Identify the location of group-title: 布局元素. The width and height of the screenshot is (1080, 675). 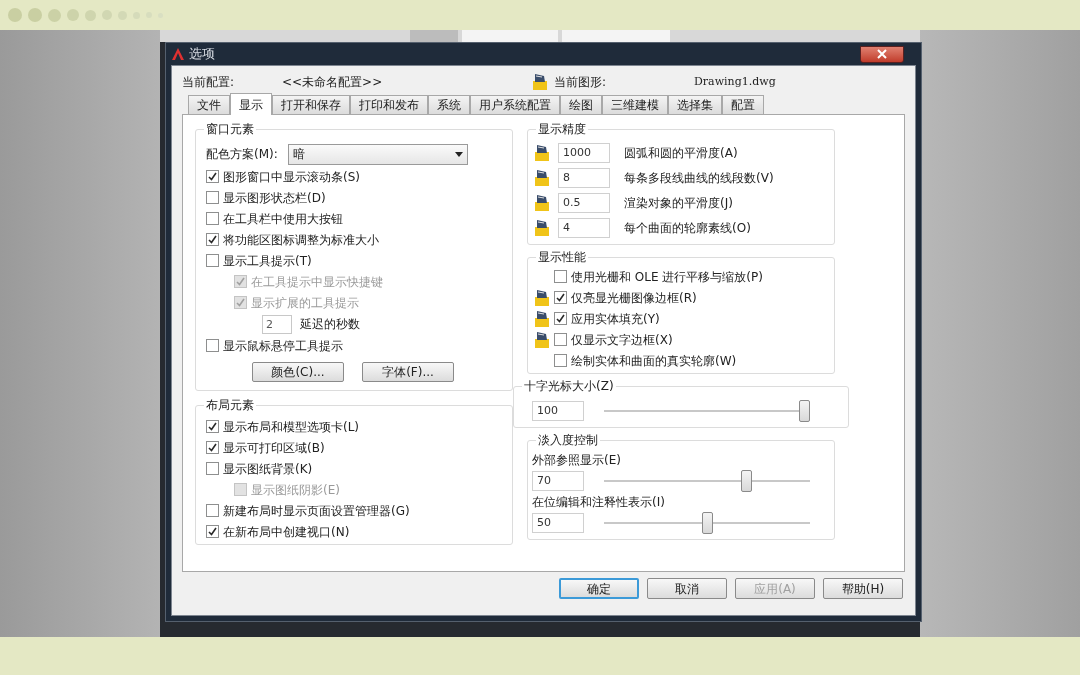
(230, 405).